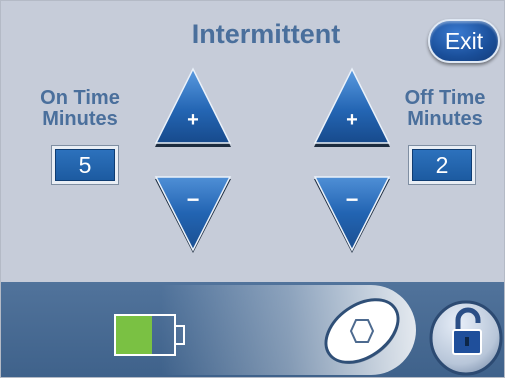 This screenshot has height=378, width=505. I want to click on off-time-label-line2: Minutes, so click(445, 119).